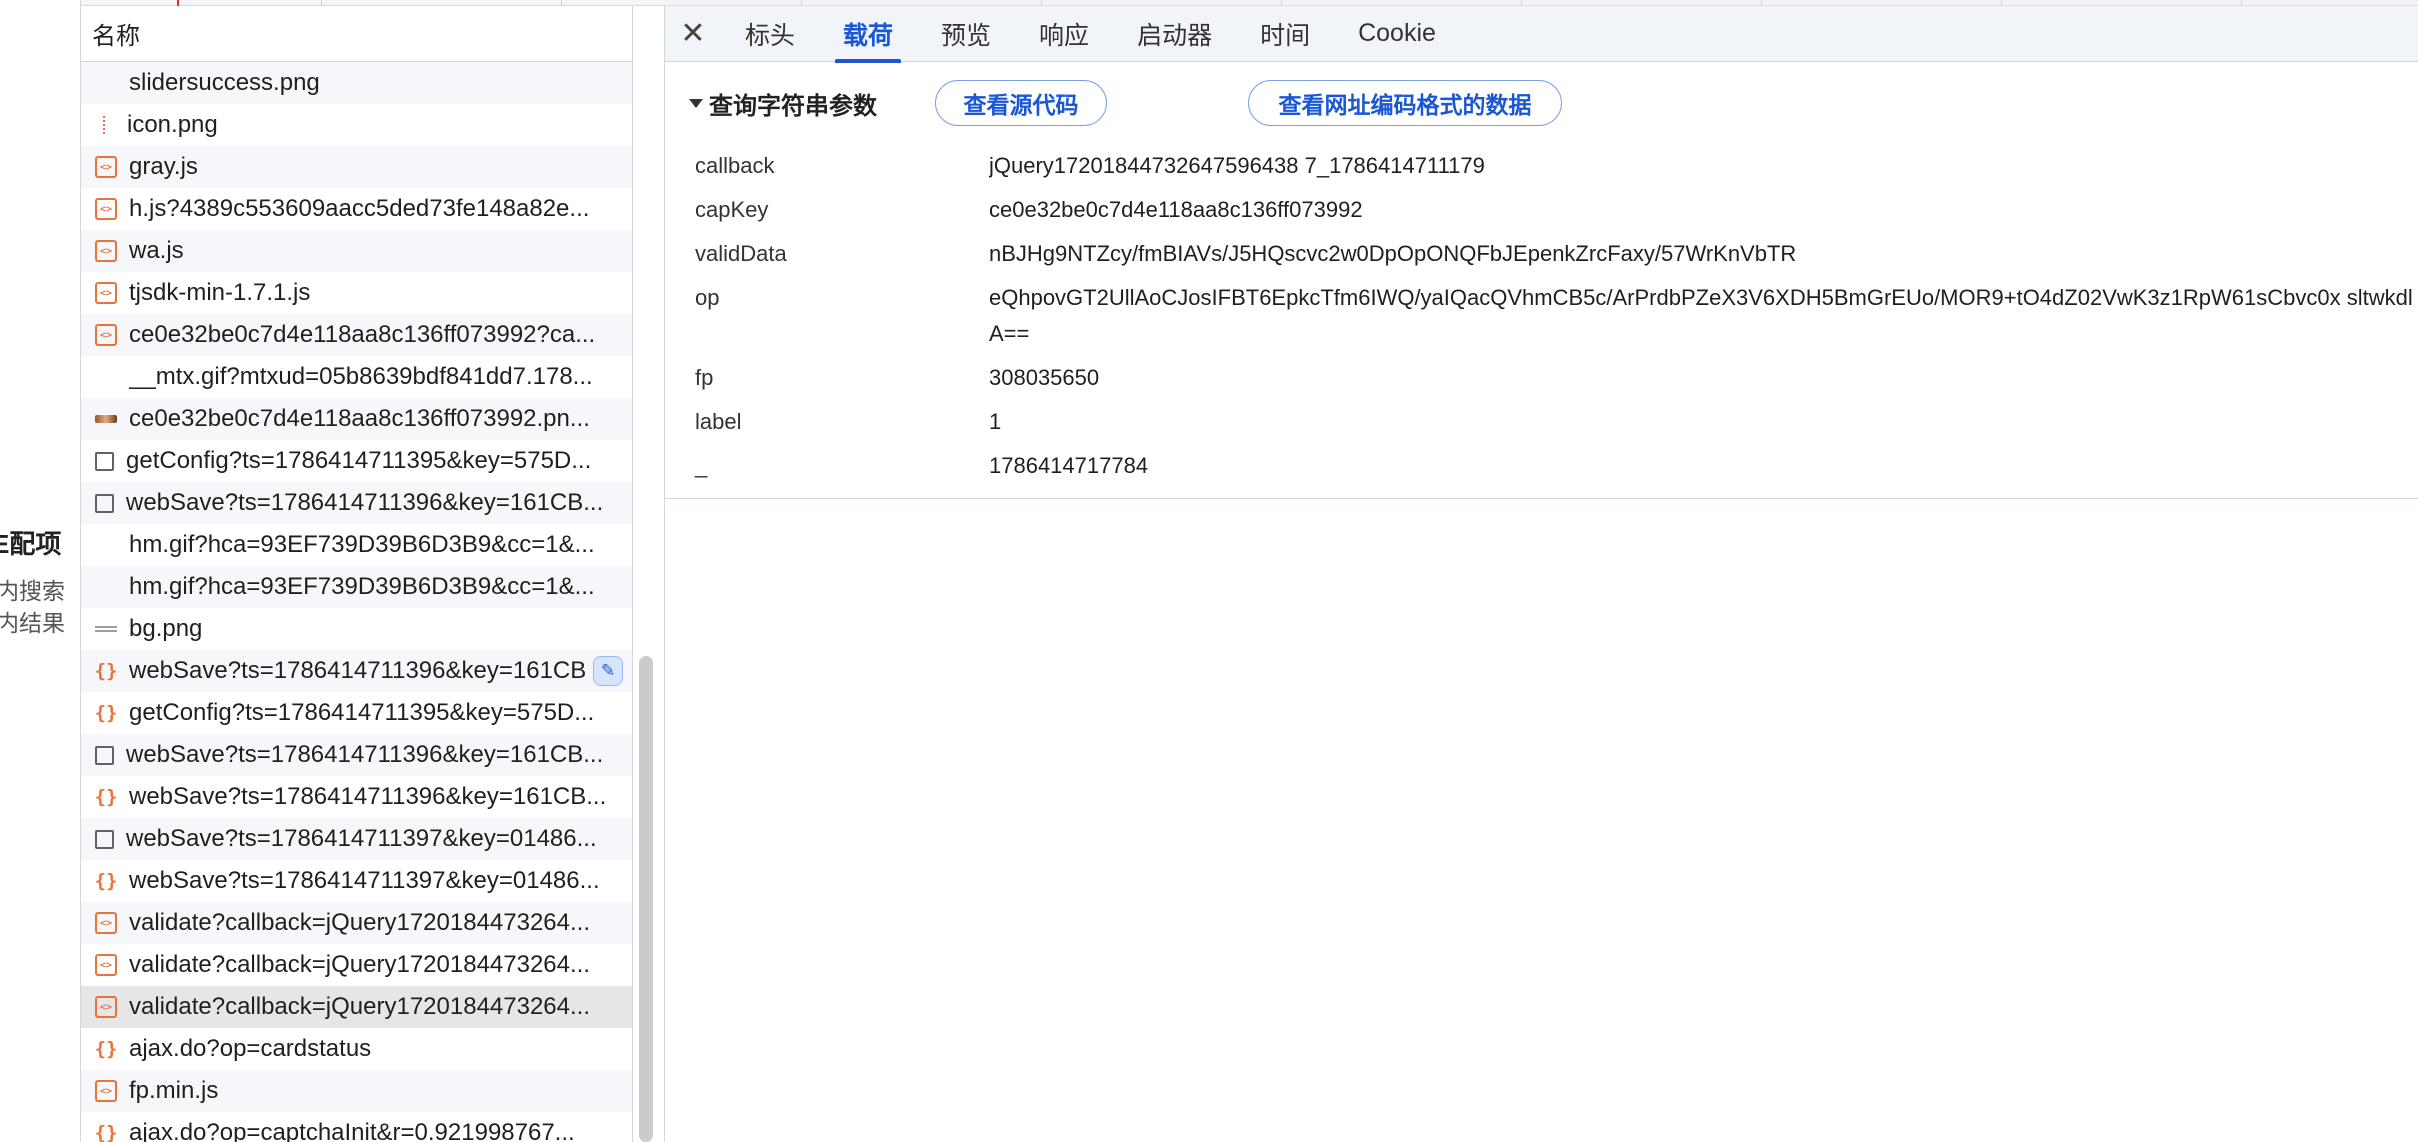 This screenshot has width=2418, height=1142. What do you see at coordinates (1541, 378) in the screenshot?
I see `param-row: fp 308035650` at bounding box center [1541, 378].